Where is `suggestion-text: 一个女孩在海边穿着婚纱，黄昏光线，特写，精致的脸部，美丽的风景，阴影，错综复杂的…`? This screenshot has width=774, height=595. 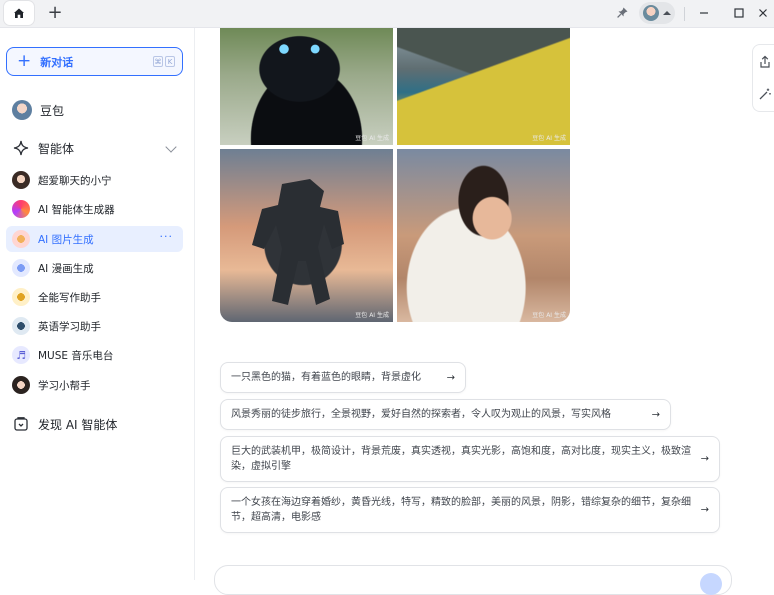
suggestion-text: 一个女孩在海边穿着婚纱，黄昏光线，特写，精致的脸部，美丽的风景，阴影，错综复杂的… is located at coordinates (461, 510).